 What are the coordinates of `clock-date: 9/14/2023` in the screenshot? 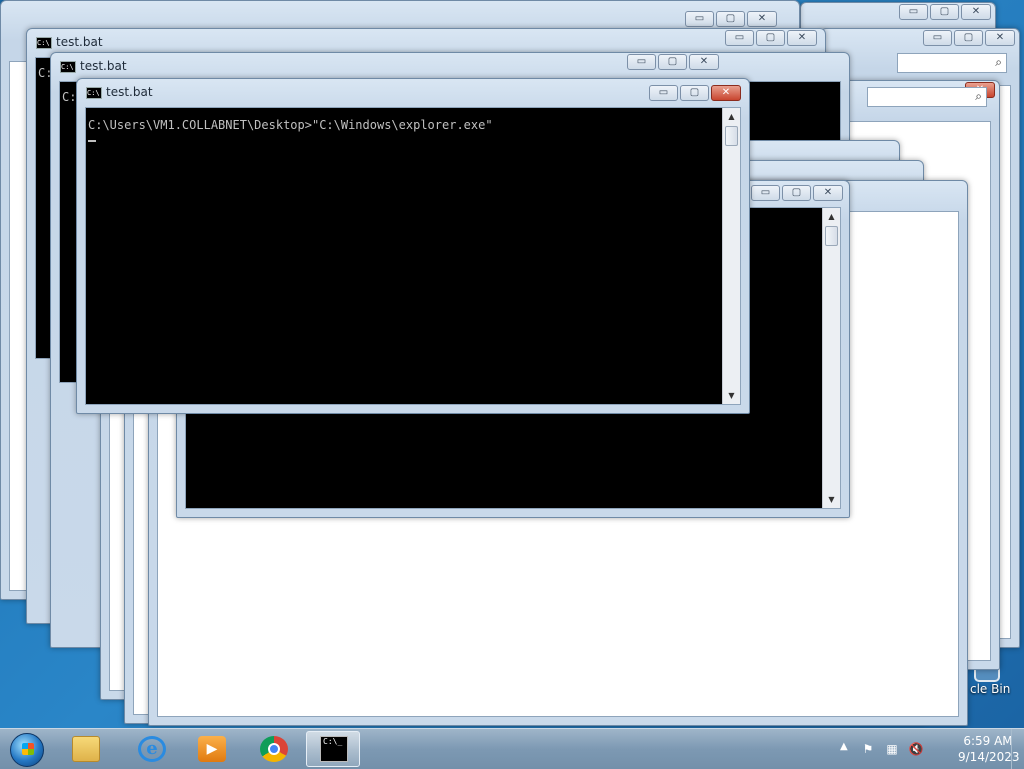 It's located at (989, 757).